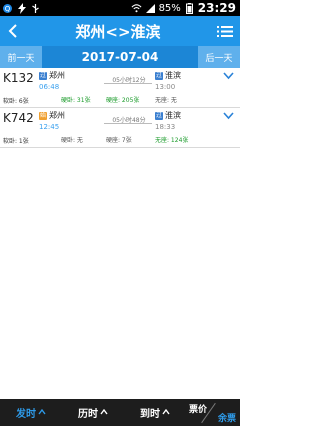 This screenshot has width=320, height=426. I want to click on next-day-button: 后一天, so click(219, 57).